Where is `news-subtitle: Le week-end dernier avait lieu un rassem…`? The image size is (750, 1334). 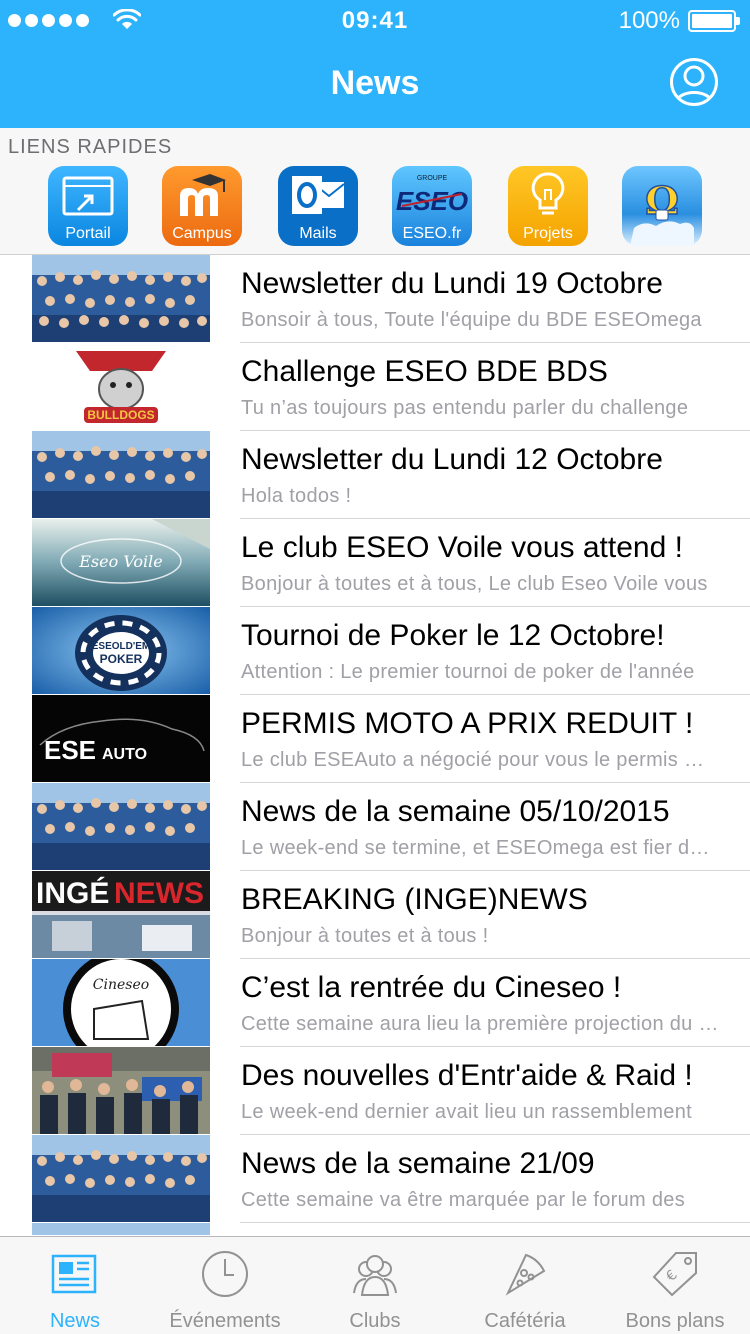
news-subtitle: Le week-end dernier avait lieu un rassem… is located at coordinates (467, 1112).